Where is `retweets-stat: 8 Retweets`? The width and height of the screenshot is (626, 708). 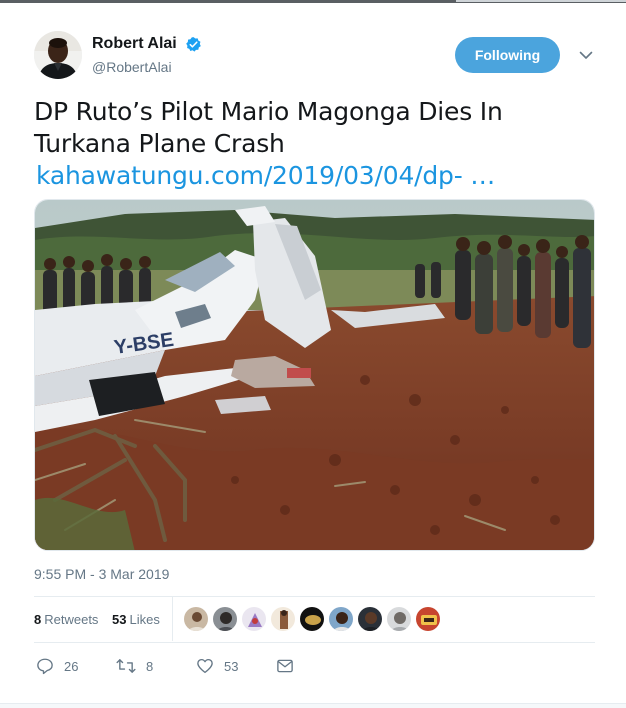 retweets-stat: 8 Retweets is located at coordinates (66, 619).